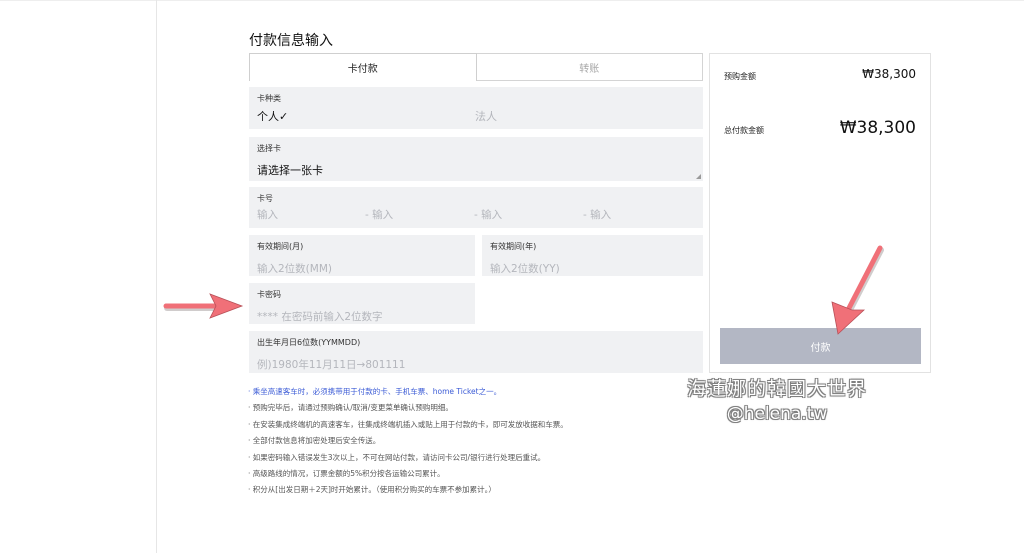  What do you see at coordinates (857, 290) in the screenshot?
I see `annotation-arrow-down-icon` at bounding box center [857, 290].